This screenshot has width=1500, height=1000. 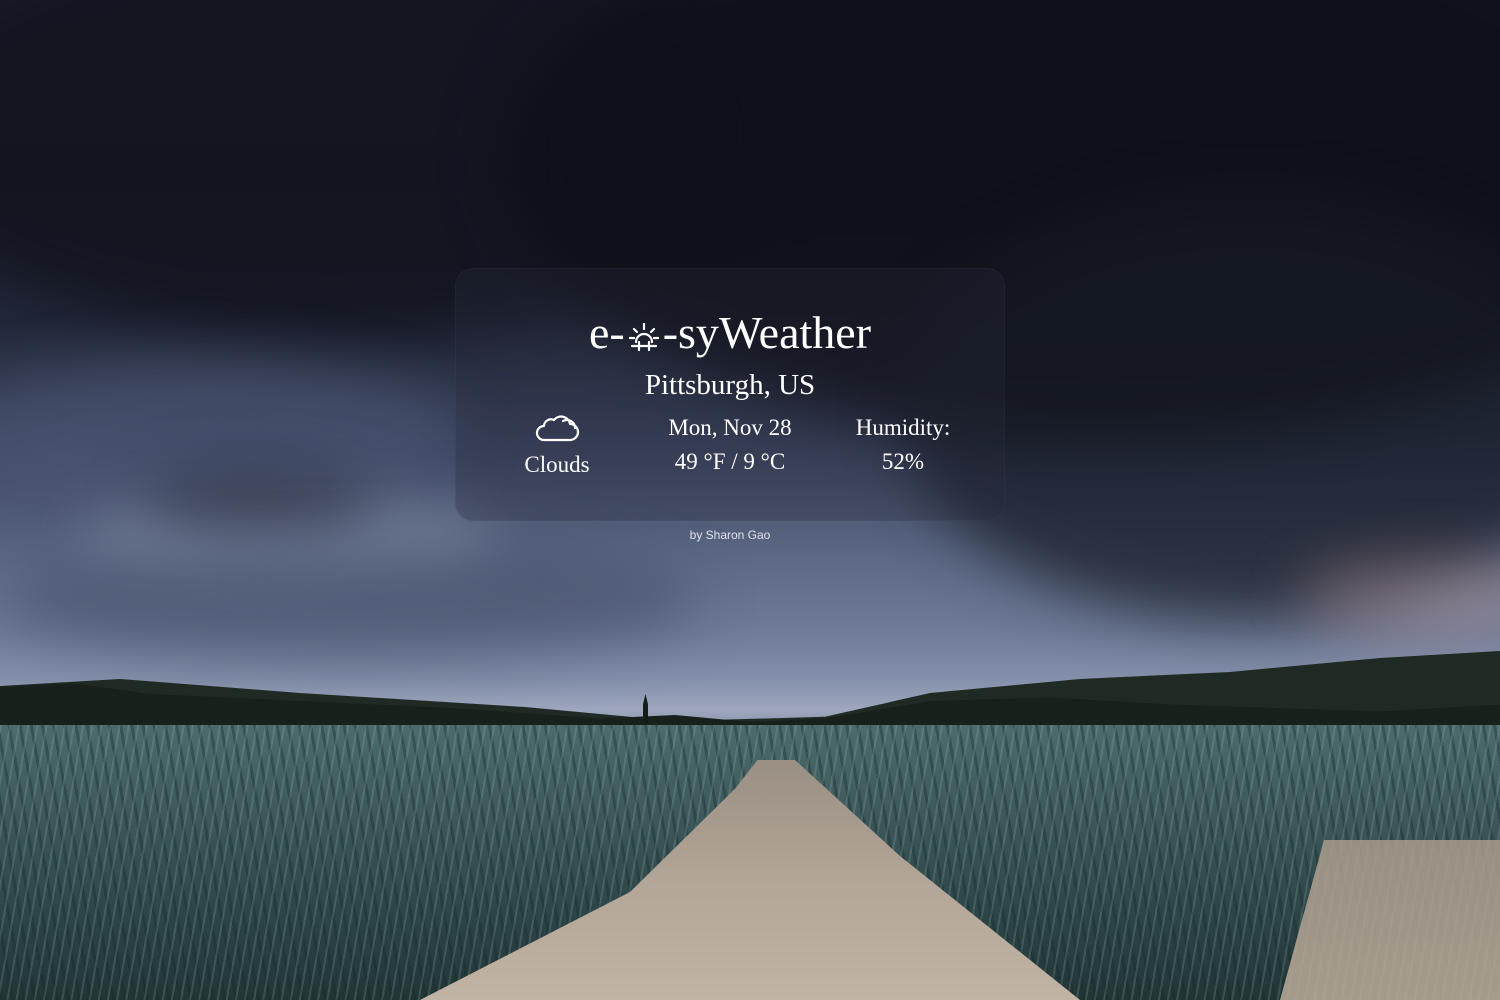 What do you see at coordinates (643, 337) in the screenshot?
I see `sun-icon` at bounding box center [643, 337].